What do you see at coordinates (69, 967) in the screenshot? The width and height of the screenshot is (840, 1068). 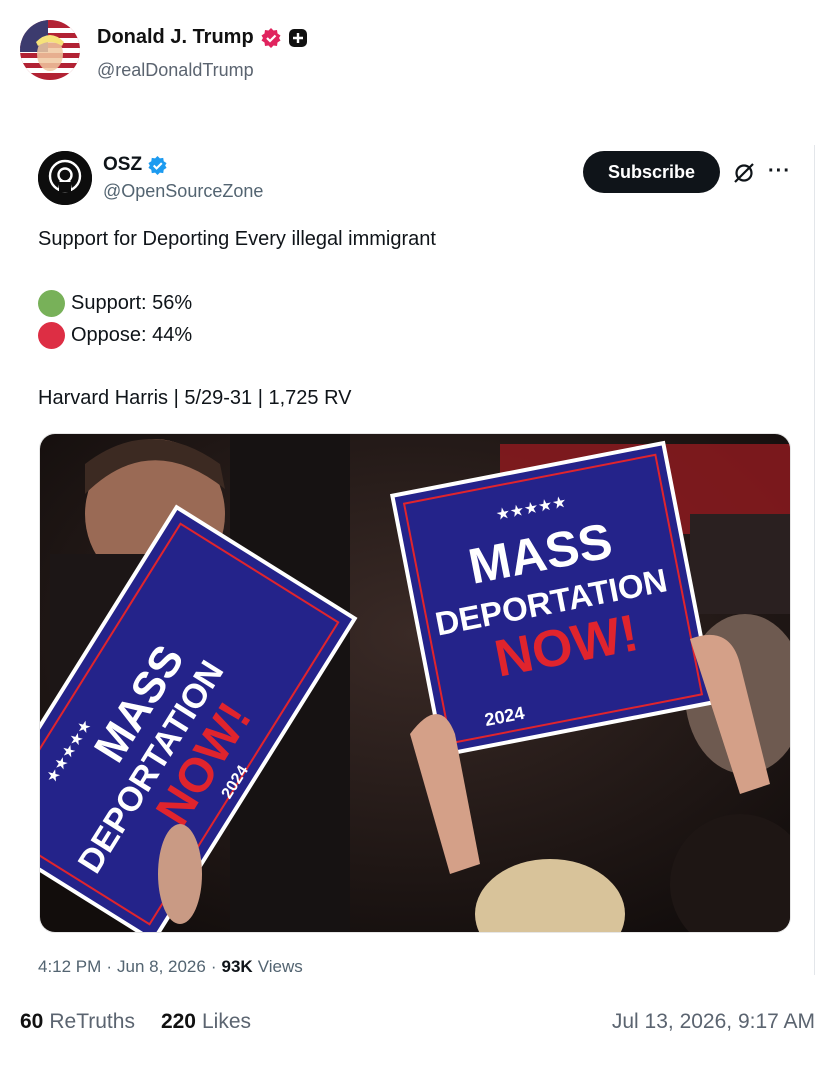 I see `tweet-time: 4:12 PM` at bounding box center [69, 967].